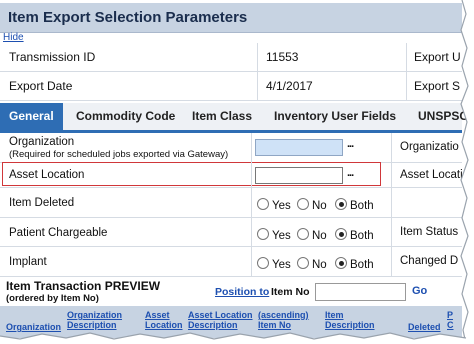 This screenshot has width=474, height=344. Describe the element at coordinates (443, 116) in the screenshot. I see `tab-unspsc: UNSPSC` at that location.